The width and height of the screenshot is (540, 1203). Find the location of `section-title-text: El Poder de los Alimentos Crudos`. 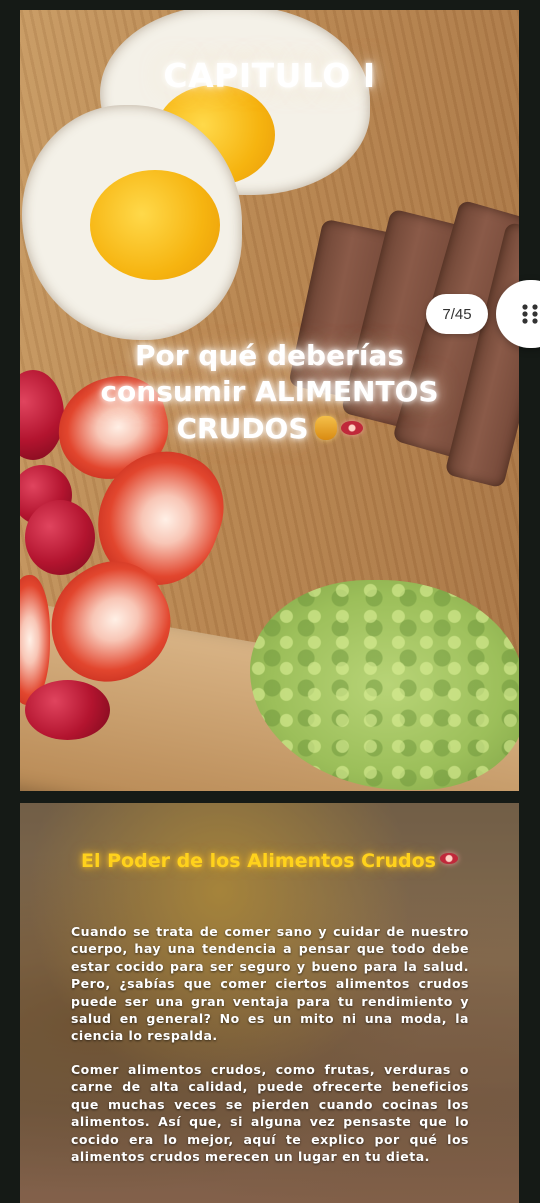

section-title-text: El Poder de los Alimentos Crudos is located at coordinates (258, 861).